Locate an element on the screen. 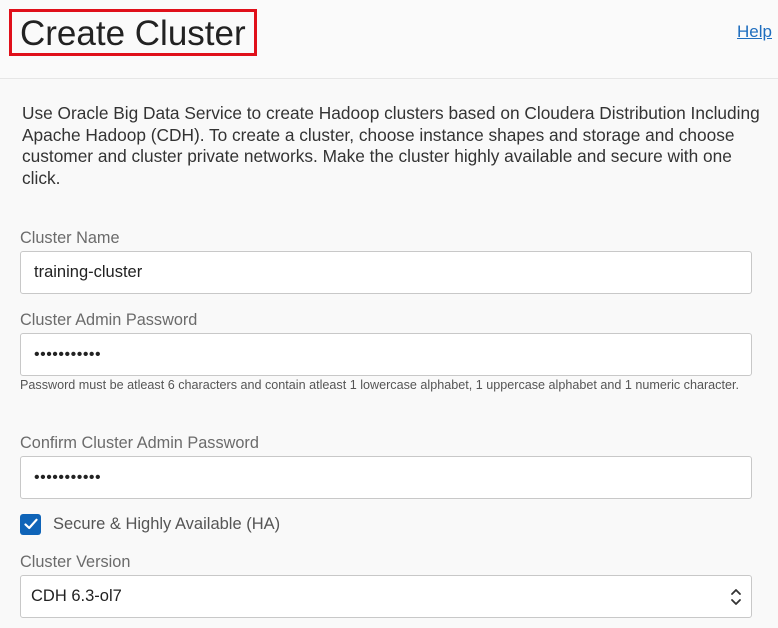 The height and width of the screenshot is (628, 778). checkmark-icon is located at coordinates (30, 524).